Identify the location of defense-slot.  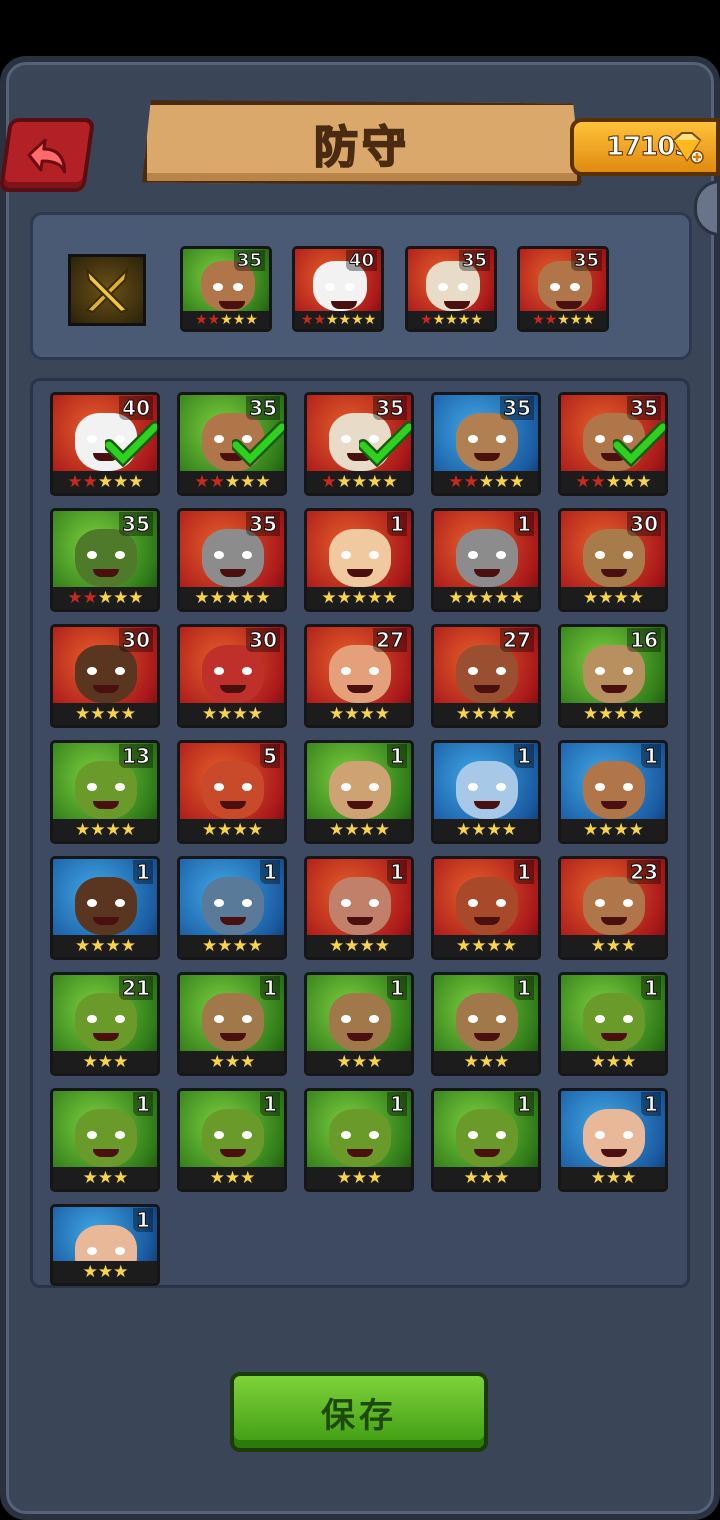
(107, 290).